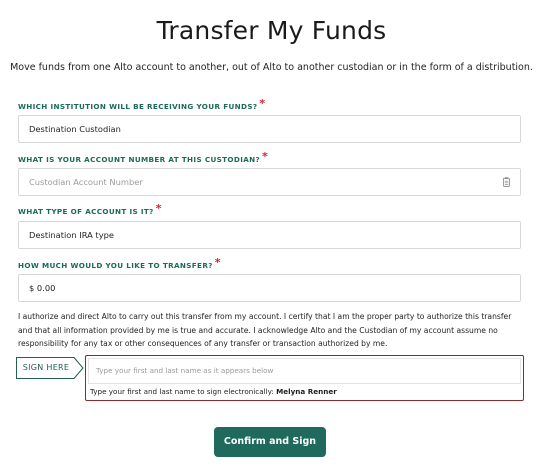 This screenshot has width=543, height=468. Describe the element at coordinates (46, 367) in the screenshot. I see `sign-here-label: SIGN HERE` at that location.